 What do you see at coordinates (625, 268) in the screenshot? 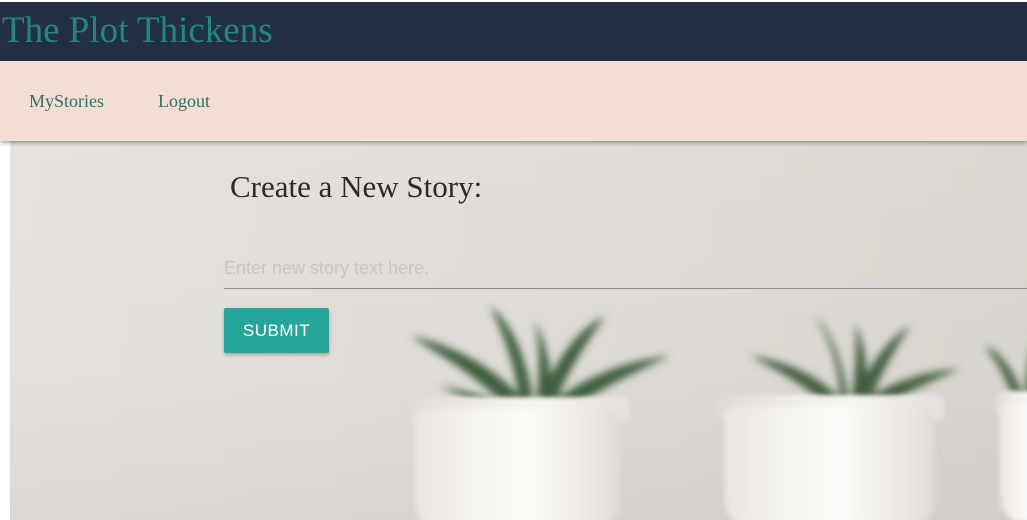
I see `story-text-input` at bounding box center [625, 268].